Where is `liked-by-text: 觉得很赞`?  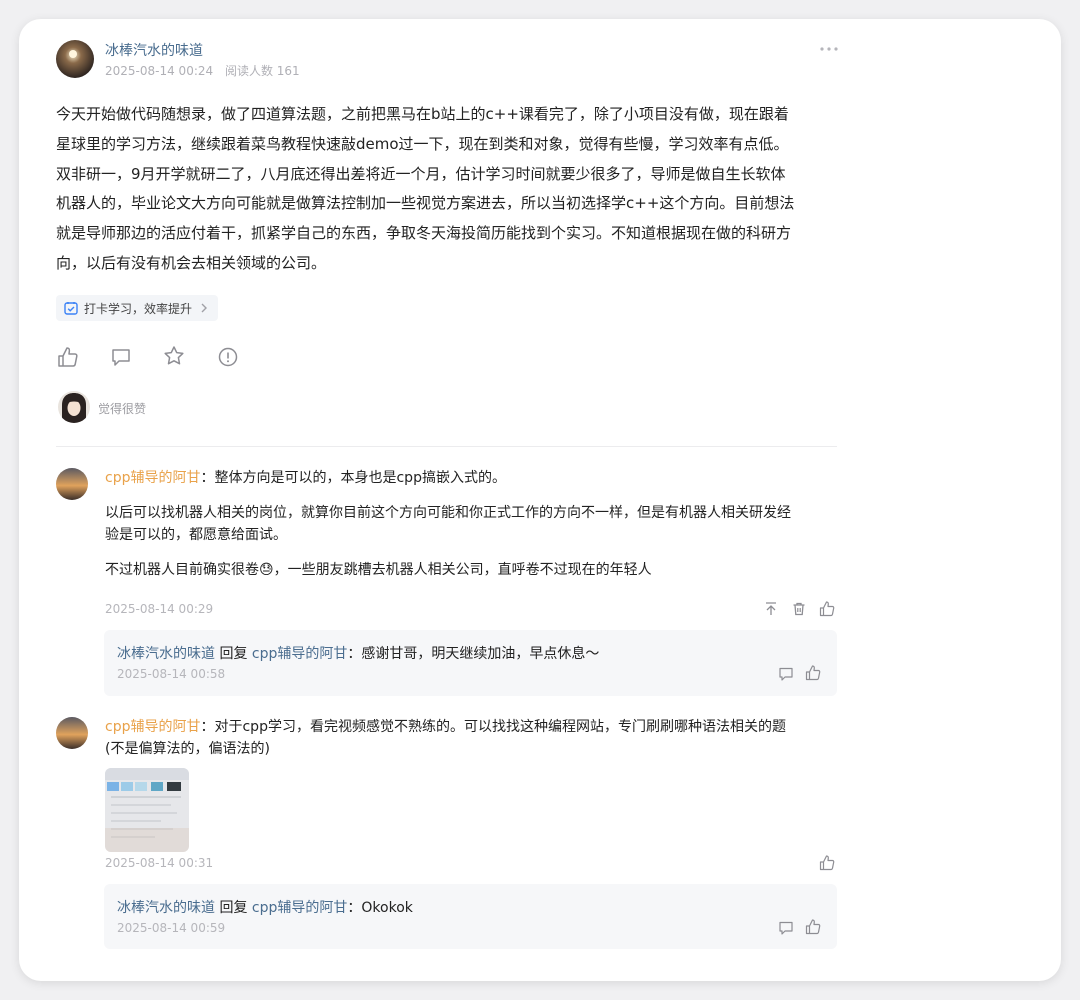
liked-by-text: 觉得很赞 is located at coordinates (122, 409).